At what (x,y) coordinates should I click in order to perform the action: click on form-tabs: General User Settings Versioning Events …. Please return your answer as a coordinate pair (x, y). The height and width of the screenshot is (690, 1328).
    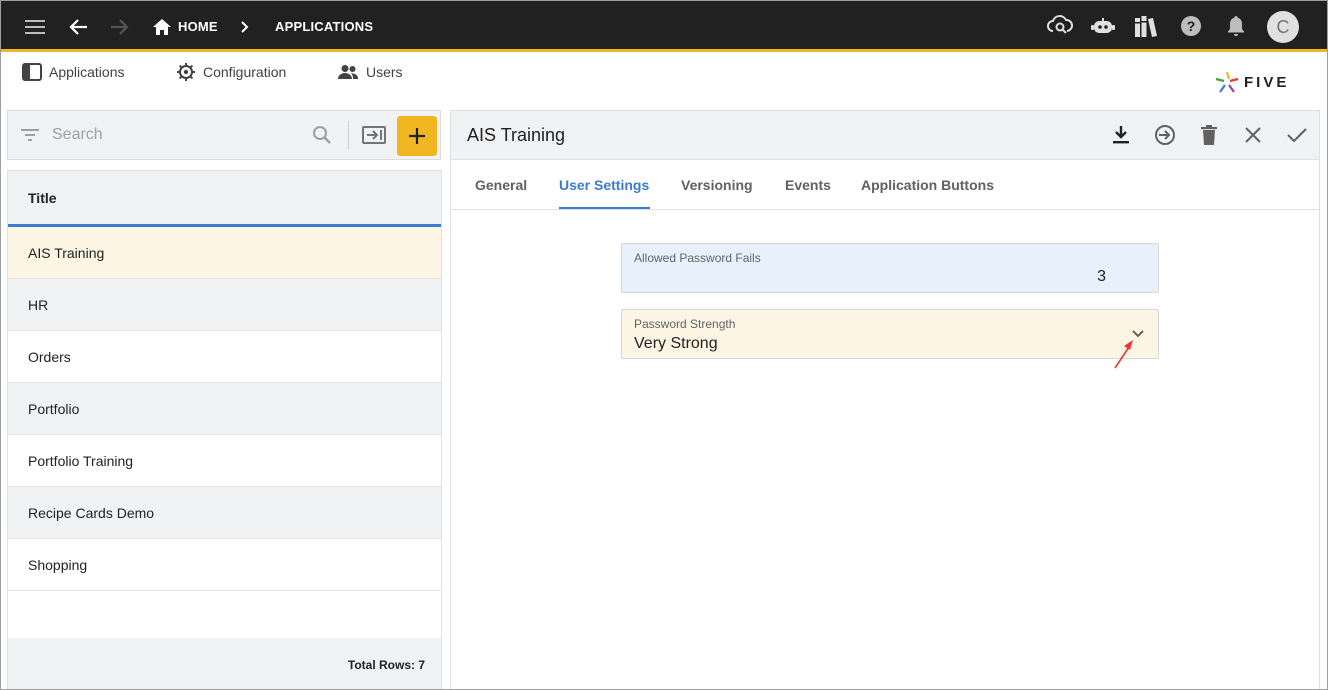
    Looking at the image, I should click on (885, 185).